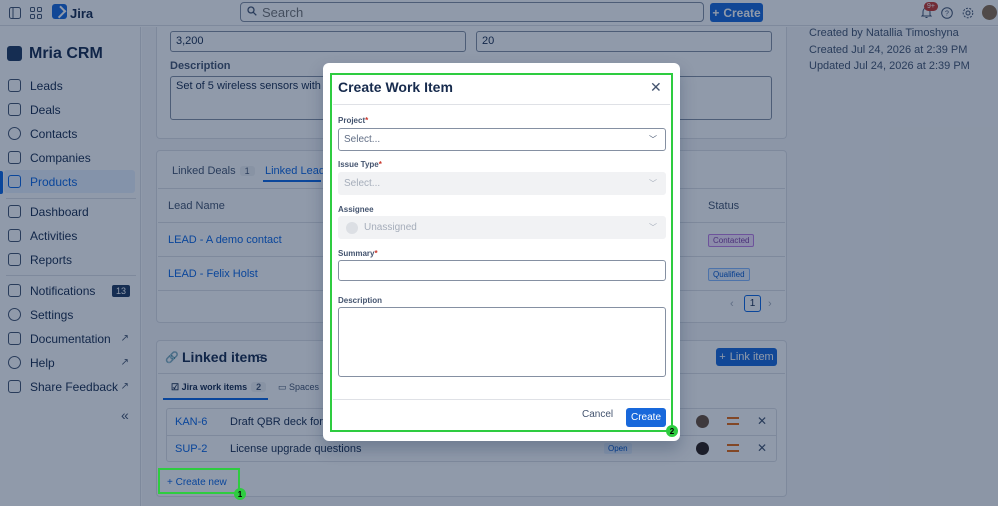  Describe the element at coordinates (672, 431) in the screenshot. I see `annotation-number: 2` at that location.